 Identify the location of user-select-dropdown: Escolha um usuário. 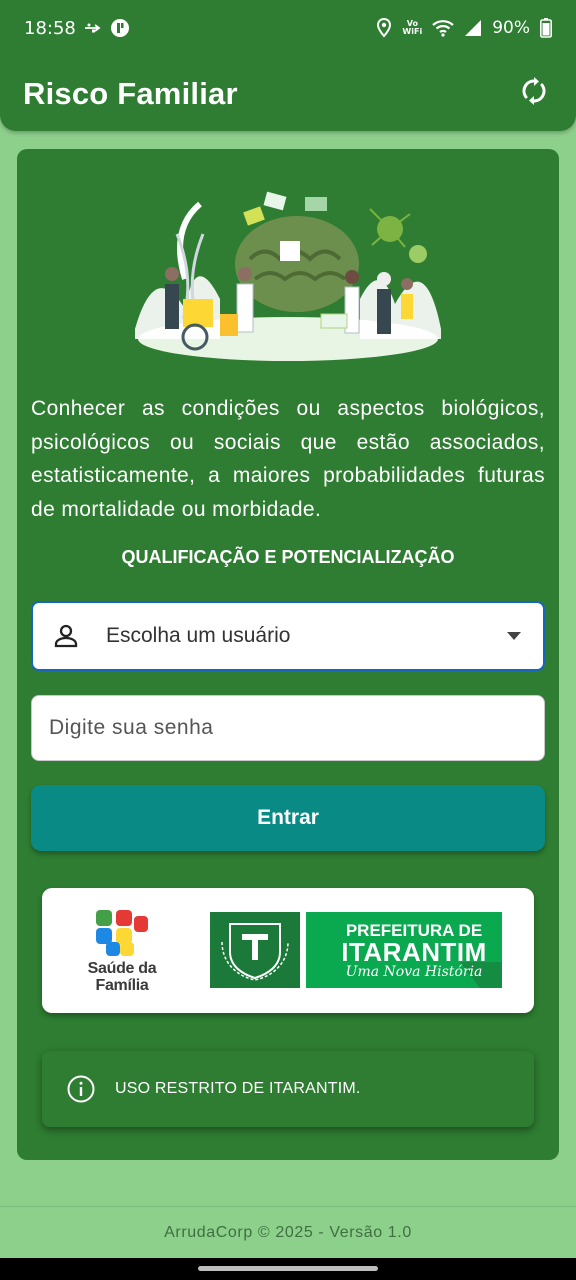
(288, 636).